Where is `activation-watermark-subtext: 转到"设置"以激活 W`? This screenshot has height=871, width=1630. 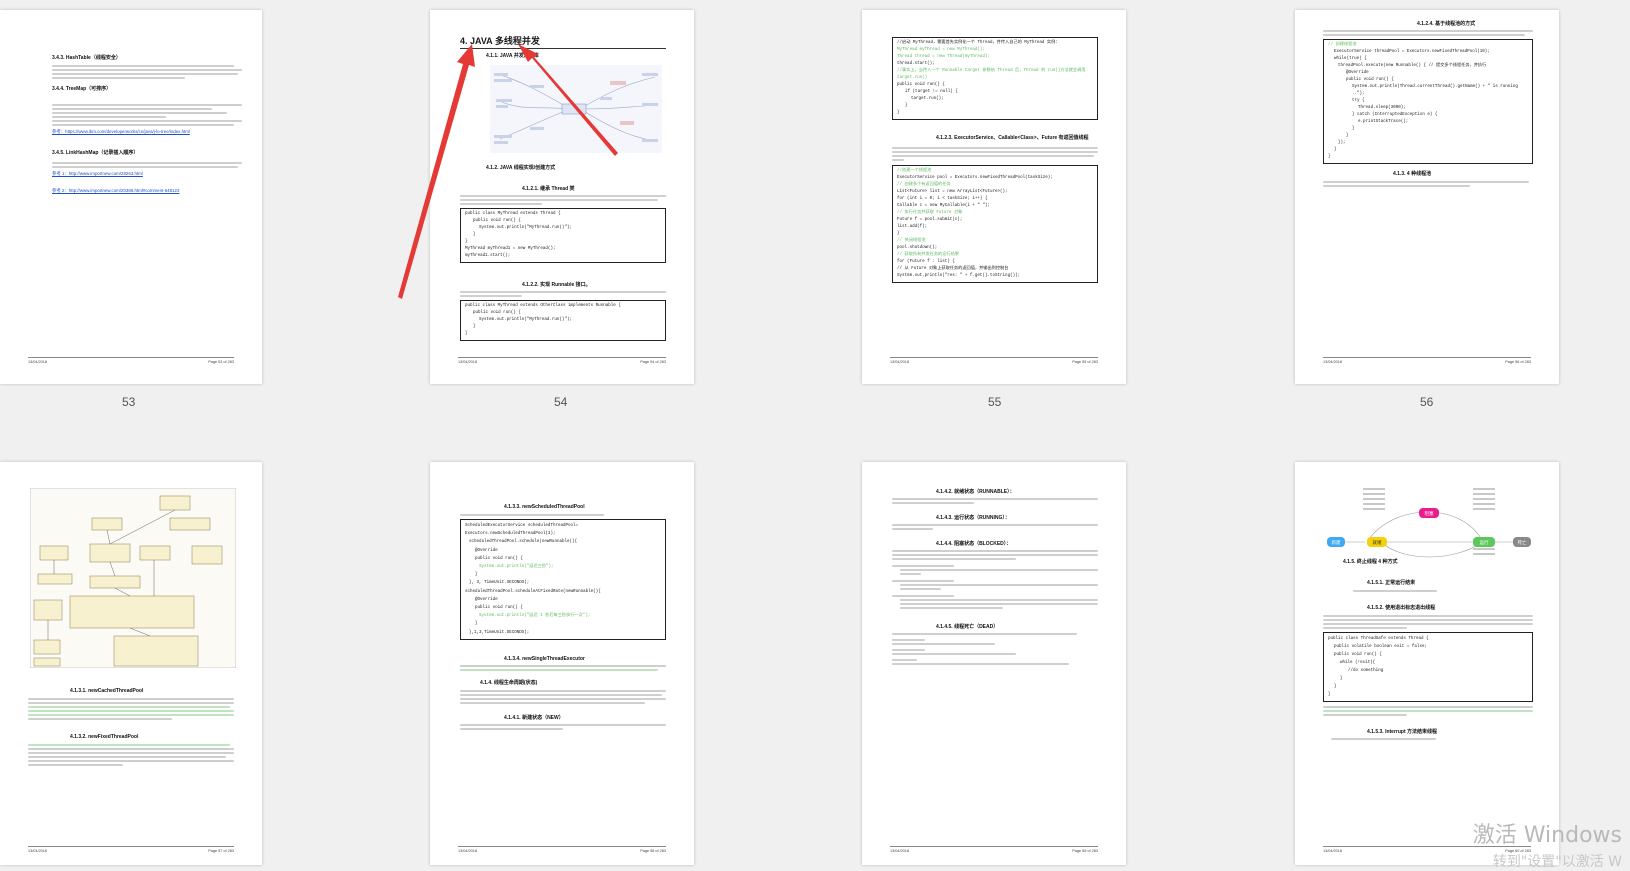
activation-watermark-subtext: 转到"设置"以激活 W is located at coordinates (1557, 862).